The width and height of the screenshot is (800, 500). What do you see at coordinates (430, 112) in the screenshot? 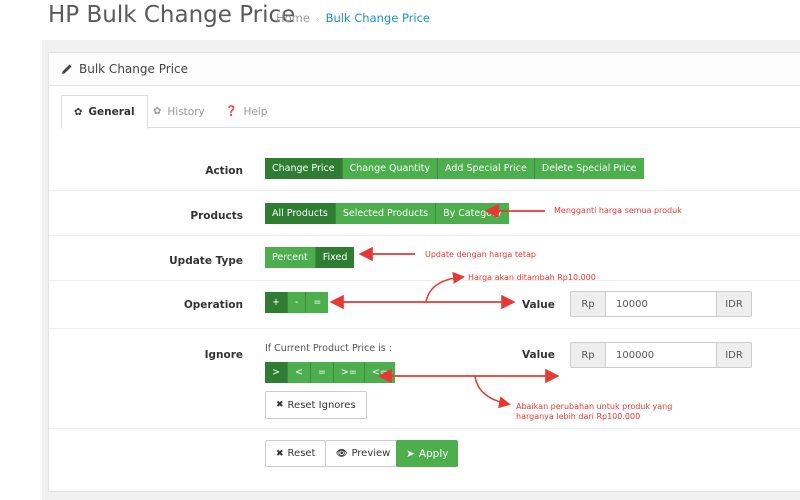
I see `tab-bar: ✿ General ✿ History ❓ Help` at bounding box center [430, 112].